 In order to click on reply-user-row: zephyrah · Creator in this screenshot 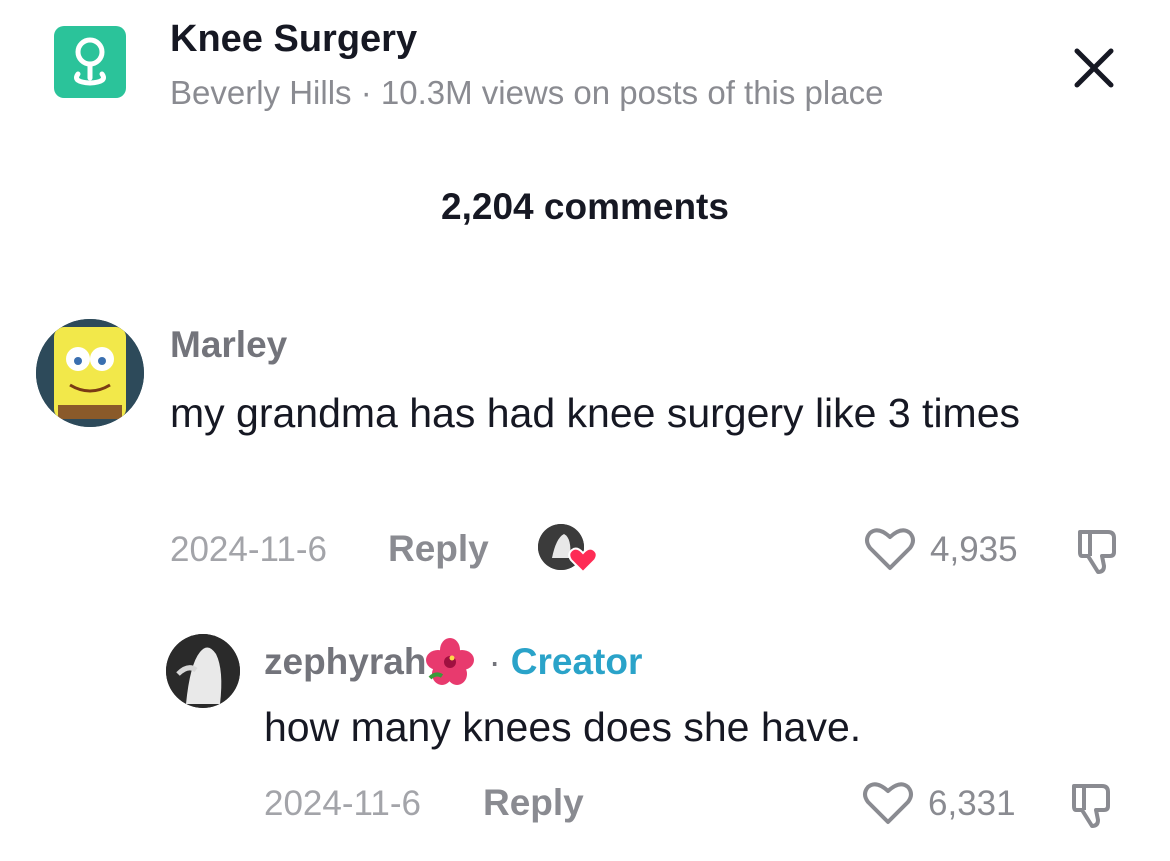, I will do `click(453, 662)`.